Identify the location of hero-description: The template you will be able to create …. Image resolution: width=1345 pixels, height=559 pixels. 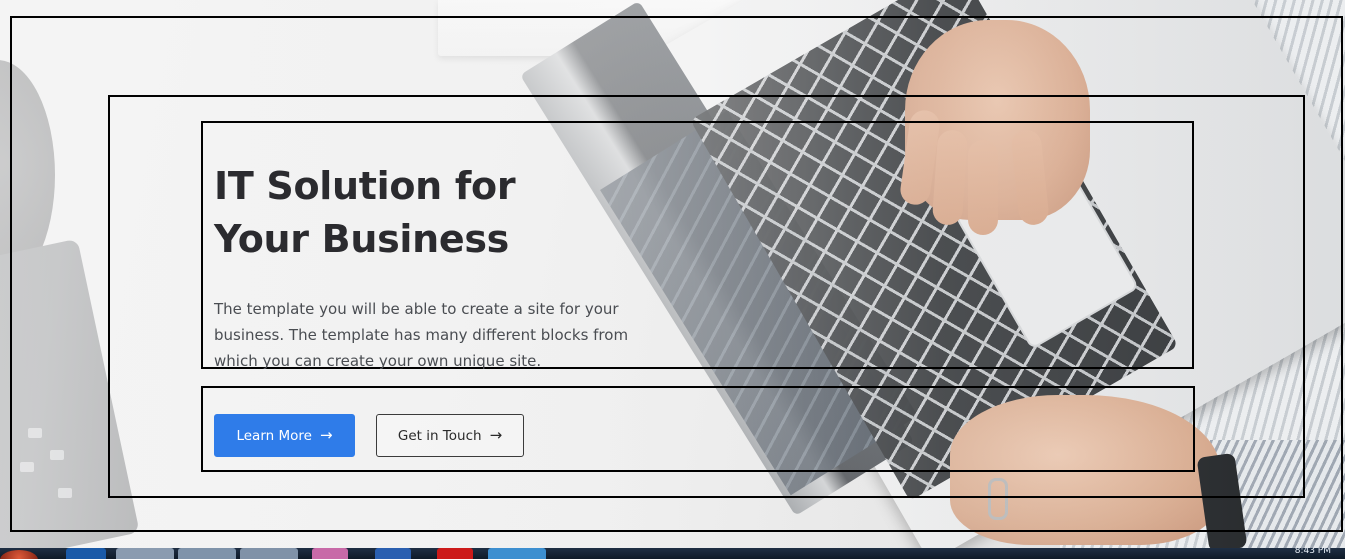
(421, 335).